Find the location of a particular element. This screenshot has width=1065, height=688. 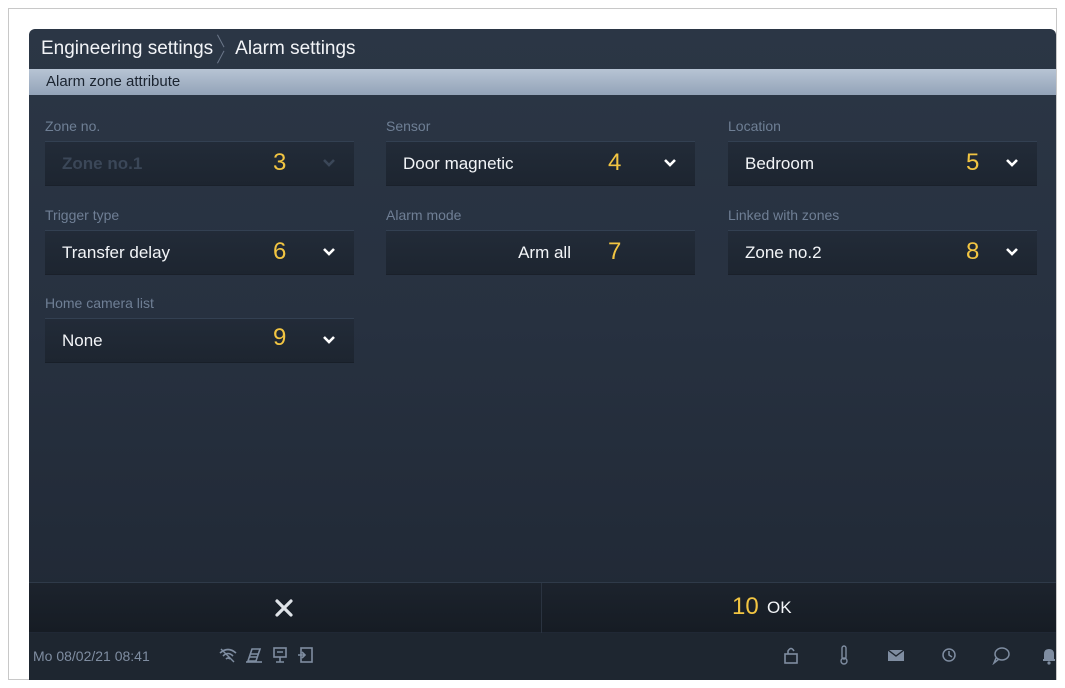

close-icon is located at coordinates (284, 608).